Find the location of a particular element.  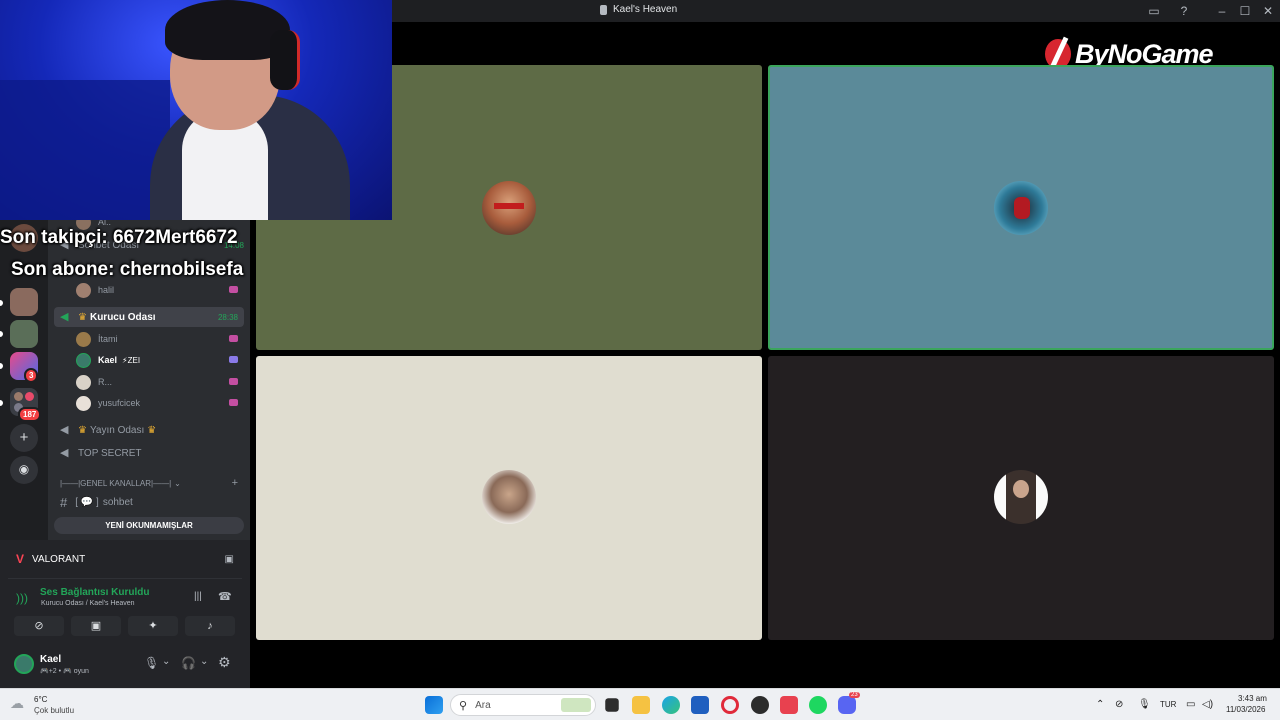

new-unreads-button: YENİ OKUNMAMIŞLAR is located at coordinates (149, 525).